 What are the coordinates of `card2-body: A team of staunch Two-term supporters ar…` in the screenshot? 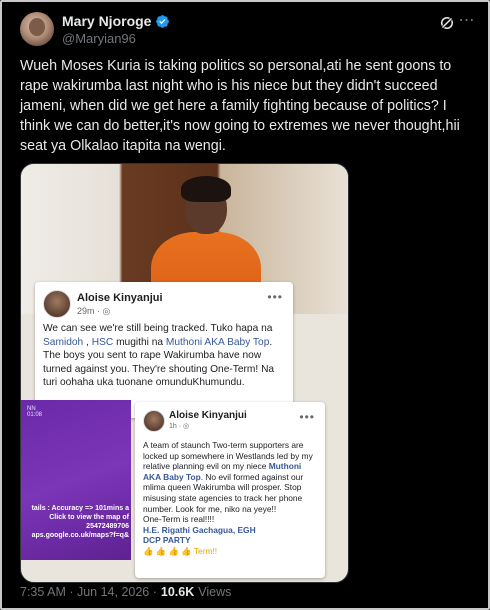 It's located at (231, 498).